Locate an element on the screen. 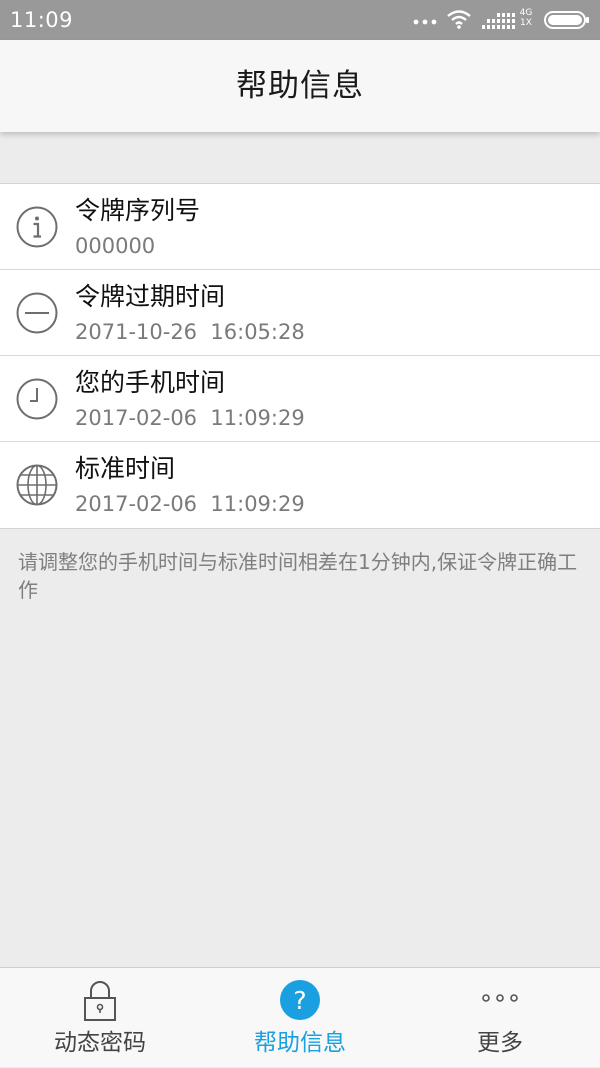 The height and width of the screenshot is (1068, 600). tab-label: 动态密码 is located at coordinates (100, 1043).